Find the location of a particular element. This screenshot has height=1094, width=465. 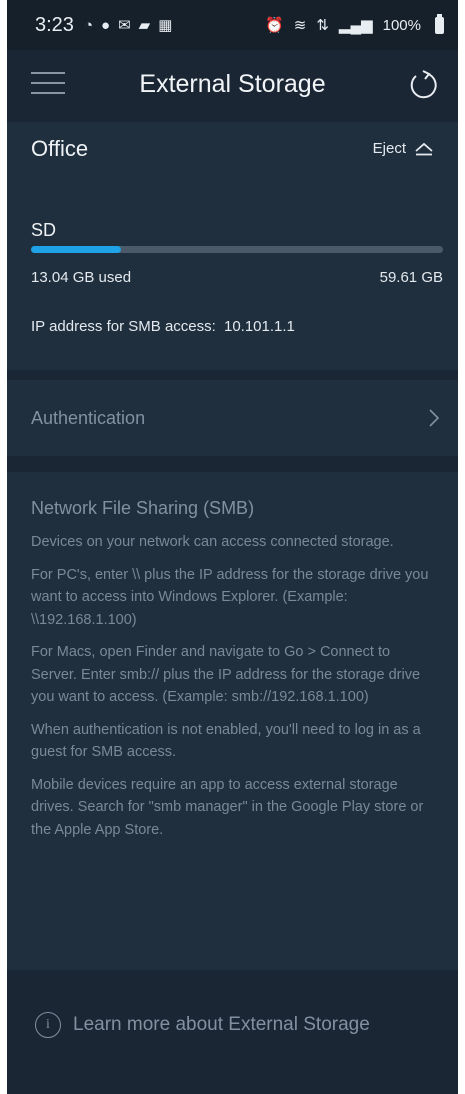

notification-icons: ◔ ● ✉ ▰ ▦ is located at coordinates (128, 25).